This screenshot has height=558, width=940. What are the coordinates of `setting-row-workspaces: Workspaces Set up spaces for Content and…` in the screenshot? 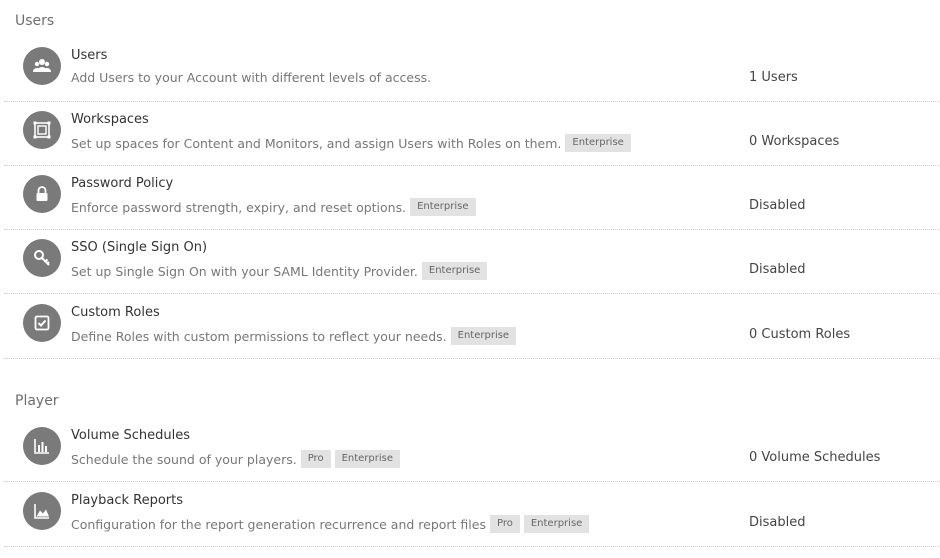 It's located at (472, 134).